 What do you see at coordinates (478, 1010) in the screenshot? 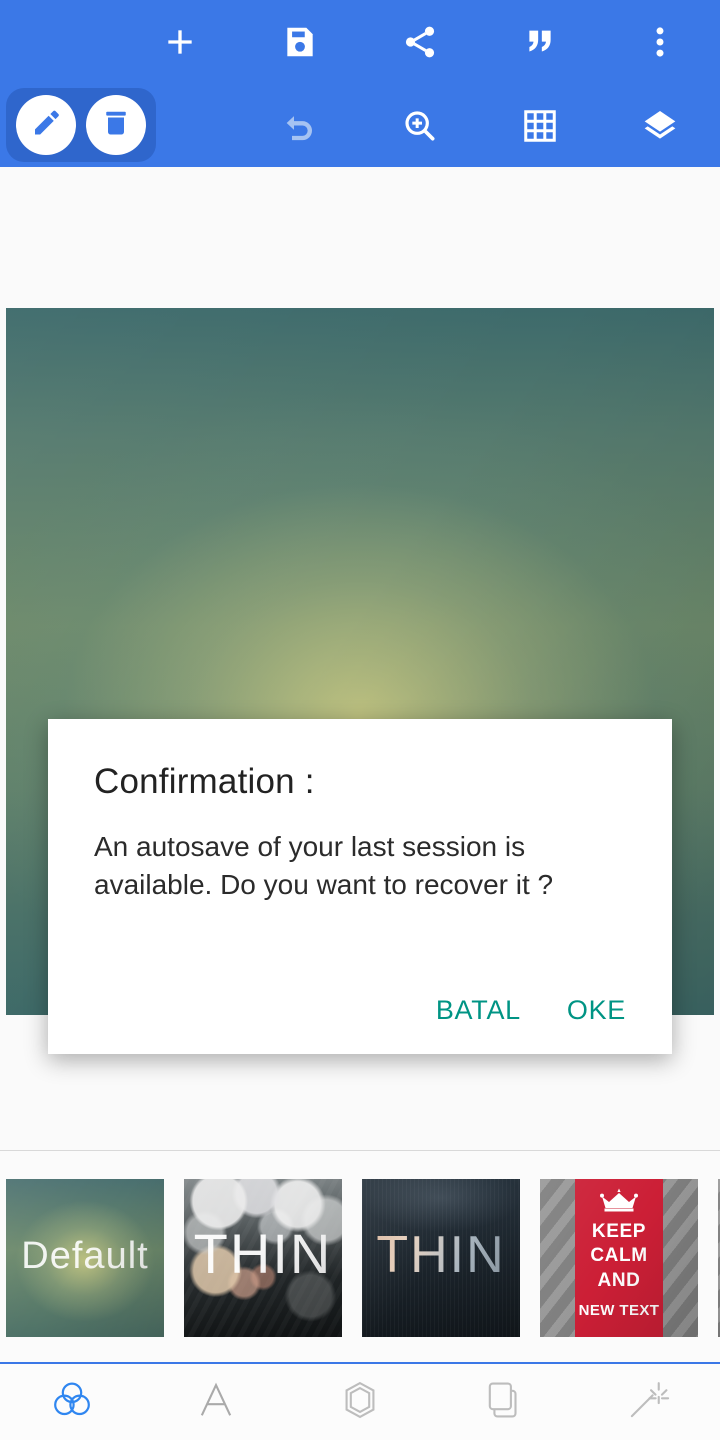
I see `dialog-cancel-button: BATAL` at bounding box center [478, 1010].